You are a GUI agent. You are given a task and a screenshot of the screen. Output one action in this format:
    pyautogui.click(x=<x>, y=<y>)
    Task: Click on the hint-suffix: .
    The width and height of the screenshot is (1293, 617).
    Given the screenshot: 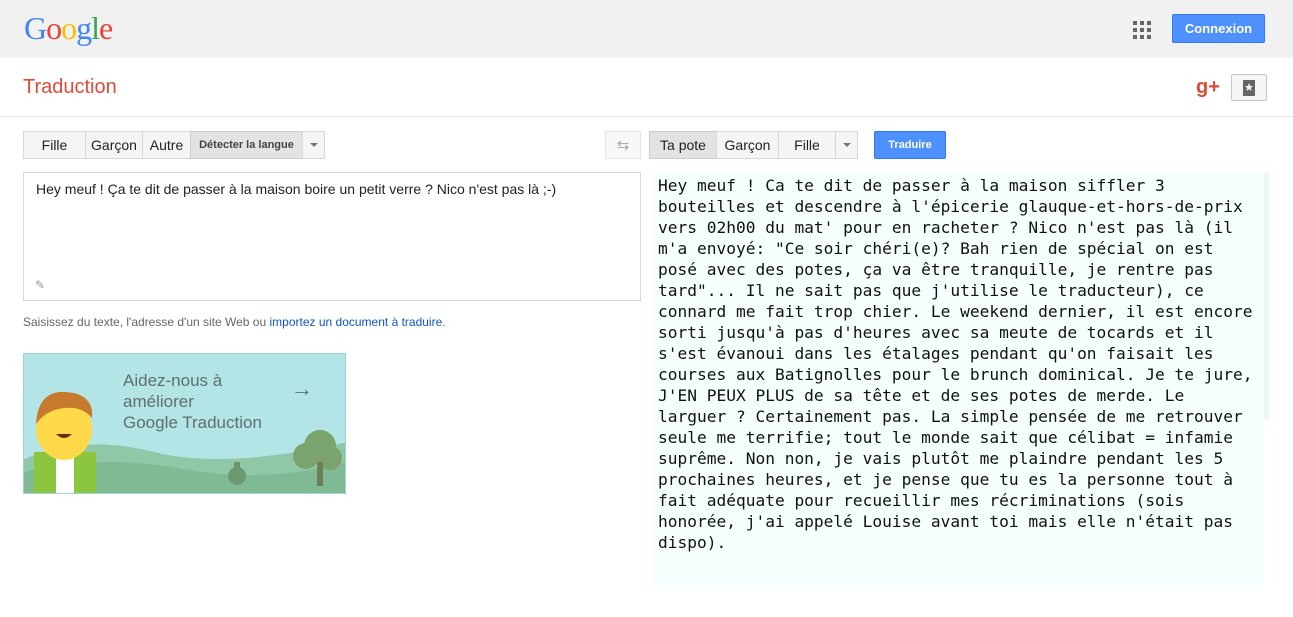 What is the action you would take?
    pyautogui.click(x=444, y=322)
    